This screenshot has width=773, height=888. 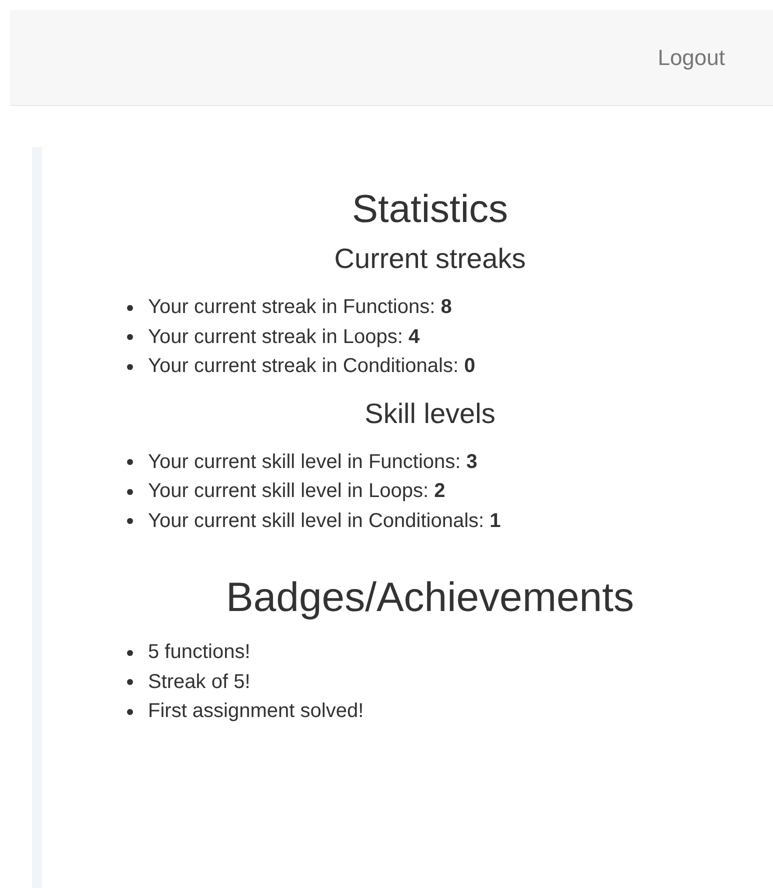 What do you see at coordinates (430, 413) in the screenshot?
I see `section-heading: Skill levels` at bounding box center [430, 413].